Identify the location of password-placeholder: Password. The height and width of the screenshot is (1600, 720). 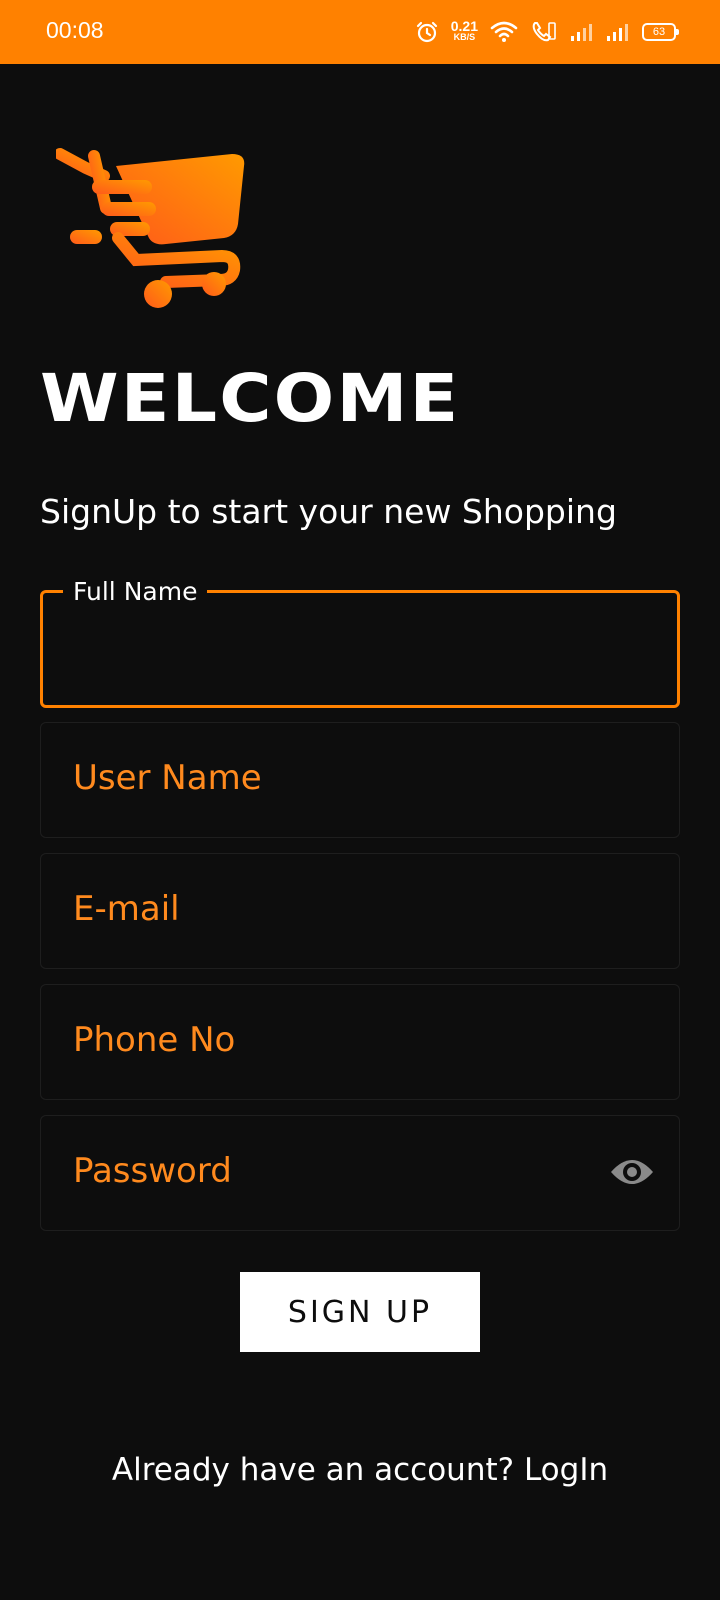
(152, 1171).